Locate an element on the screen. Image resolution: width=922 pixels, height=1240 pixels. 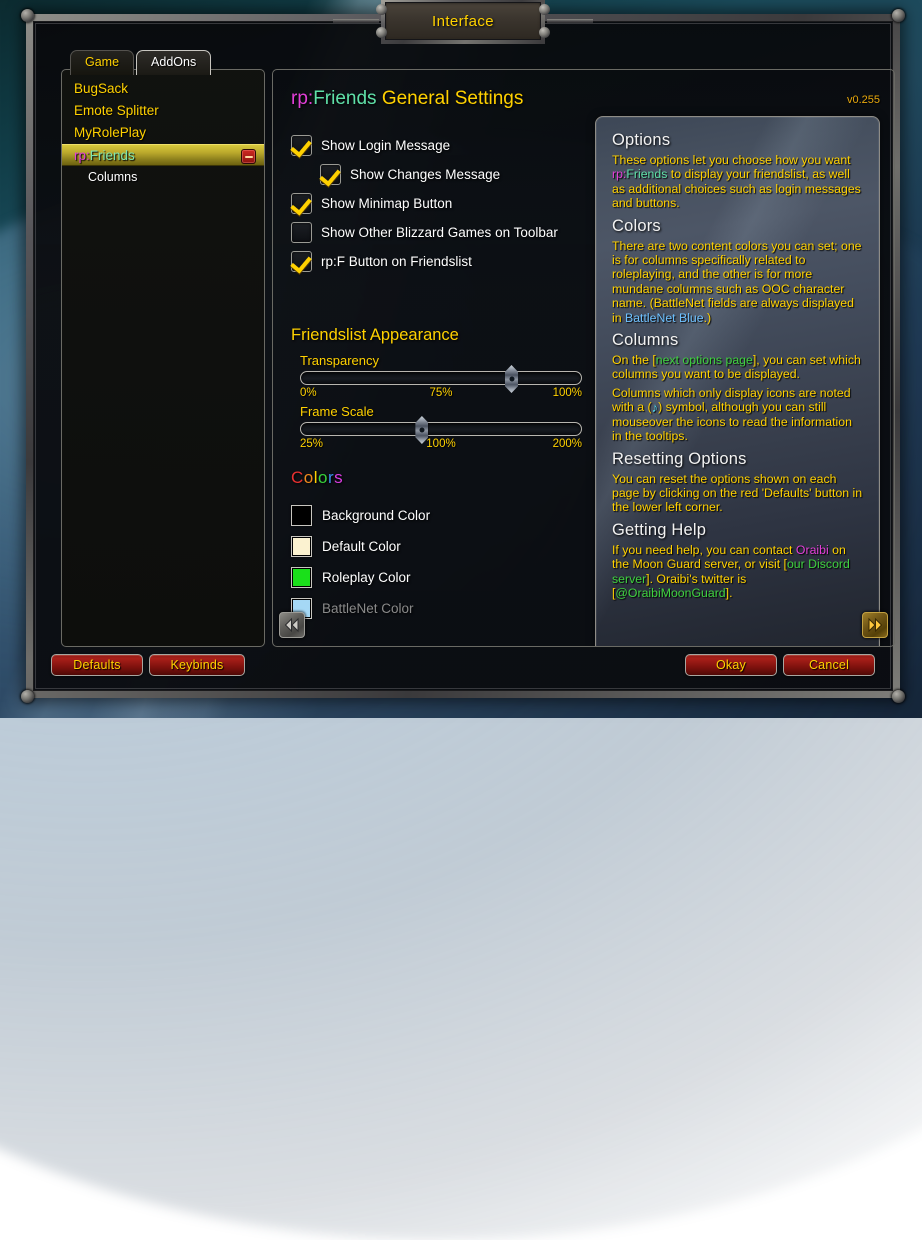
keybinds-button: Keybinds is located at coordinates (197, 665).